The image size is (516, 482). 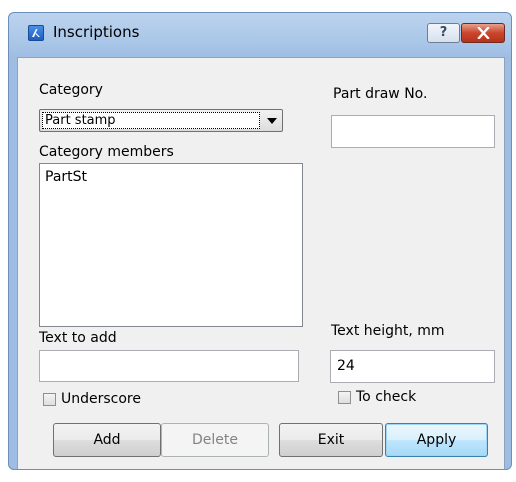 I want to click on category-dropdown: Part stamp, so click(x=161, y=120).